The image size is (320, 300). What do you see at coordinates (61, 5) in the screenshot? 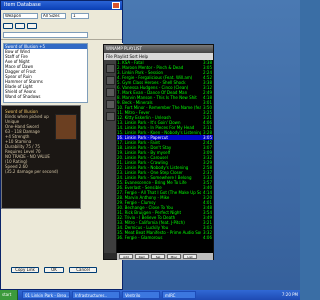
I see `window-titlebar: Item Database` at bounding box center [61, 5].